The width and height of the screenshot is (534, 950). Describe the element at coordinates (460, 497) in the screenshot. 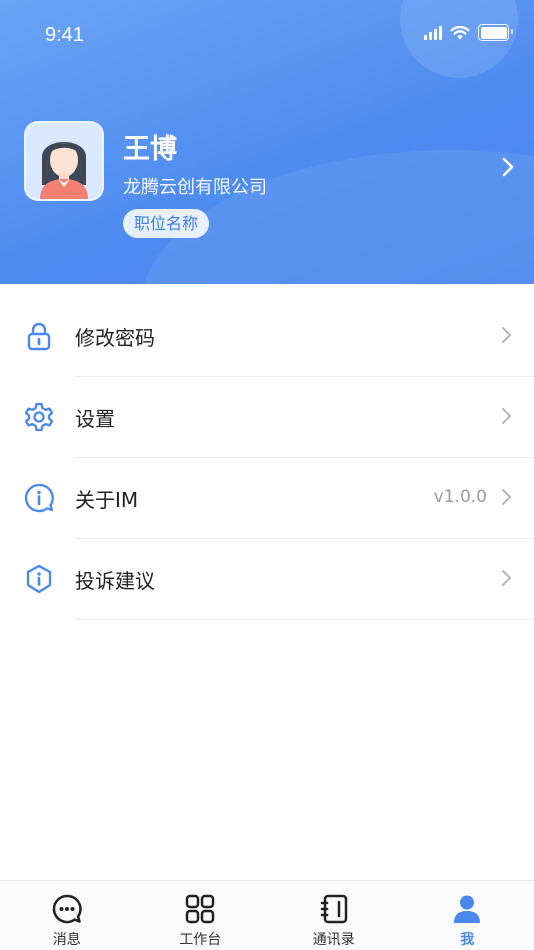

I see `version-text: v1.0.0` at that location.